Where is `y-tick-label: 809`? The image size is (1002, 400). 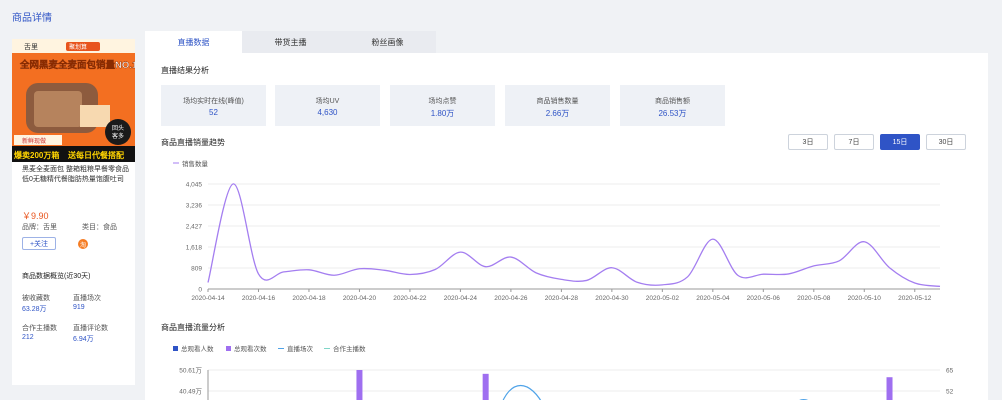
y-tick-label: 809 is located at coordinates (196, 269).